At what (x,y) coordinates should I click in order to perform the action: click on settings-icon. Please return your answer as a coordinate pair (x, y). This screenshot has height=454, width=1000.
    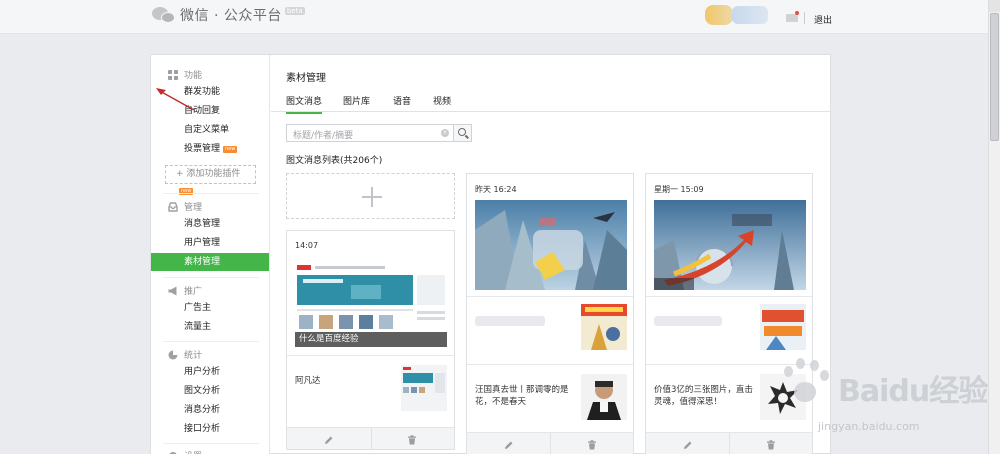
    Looking at the image, I should click on (173, 452).